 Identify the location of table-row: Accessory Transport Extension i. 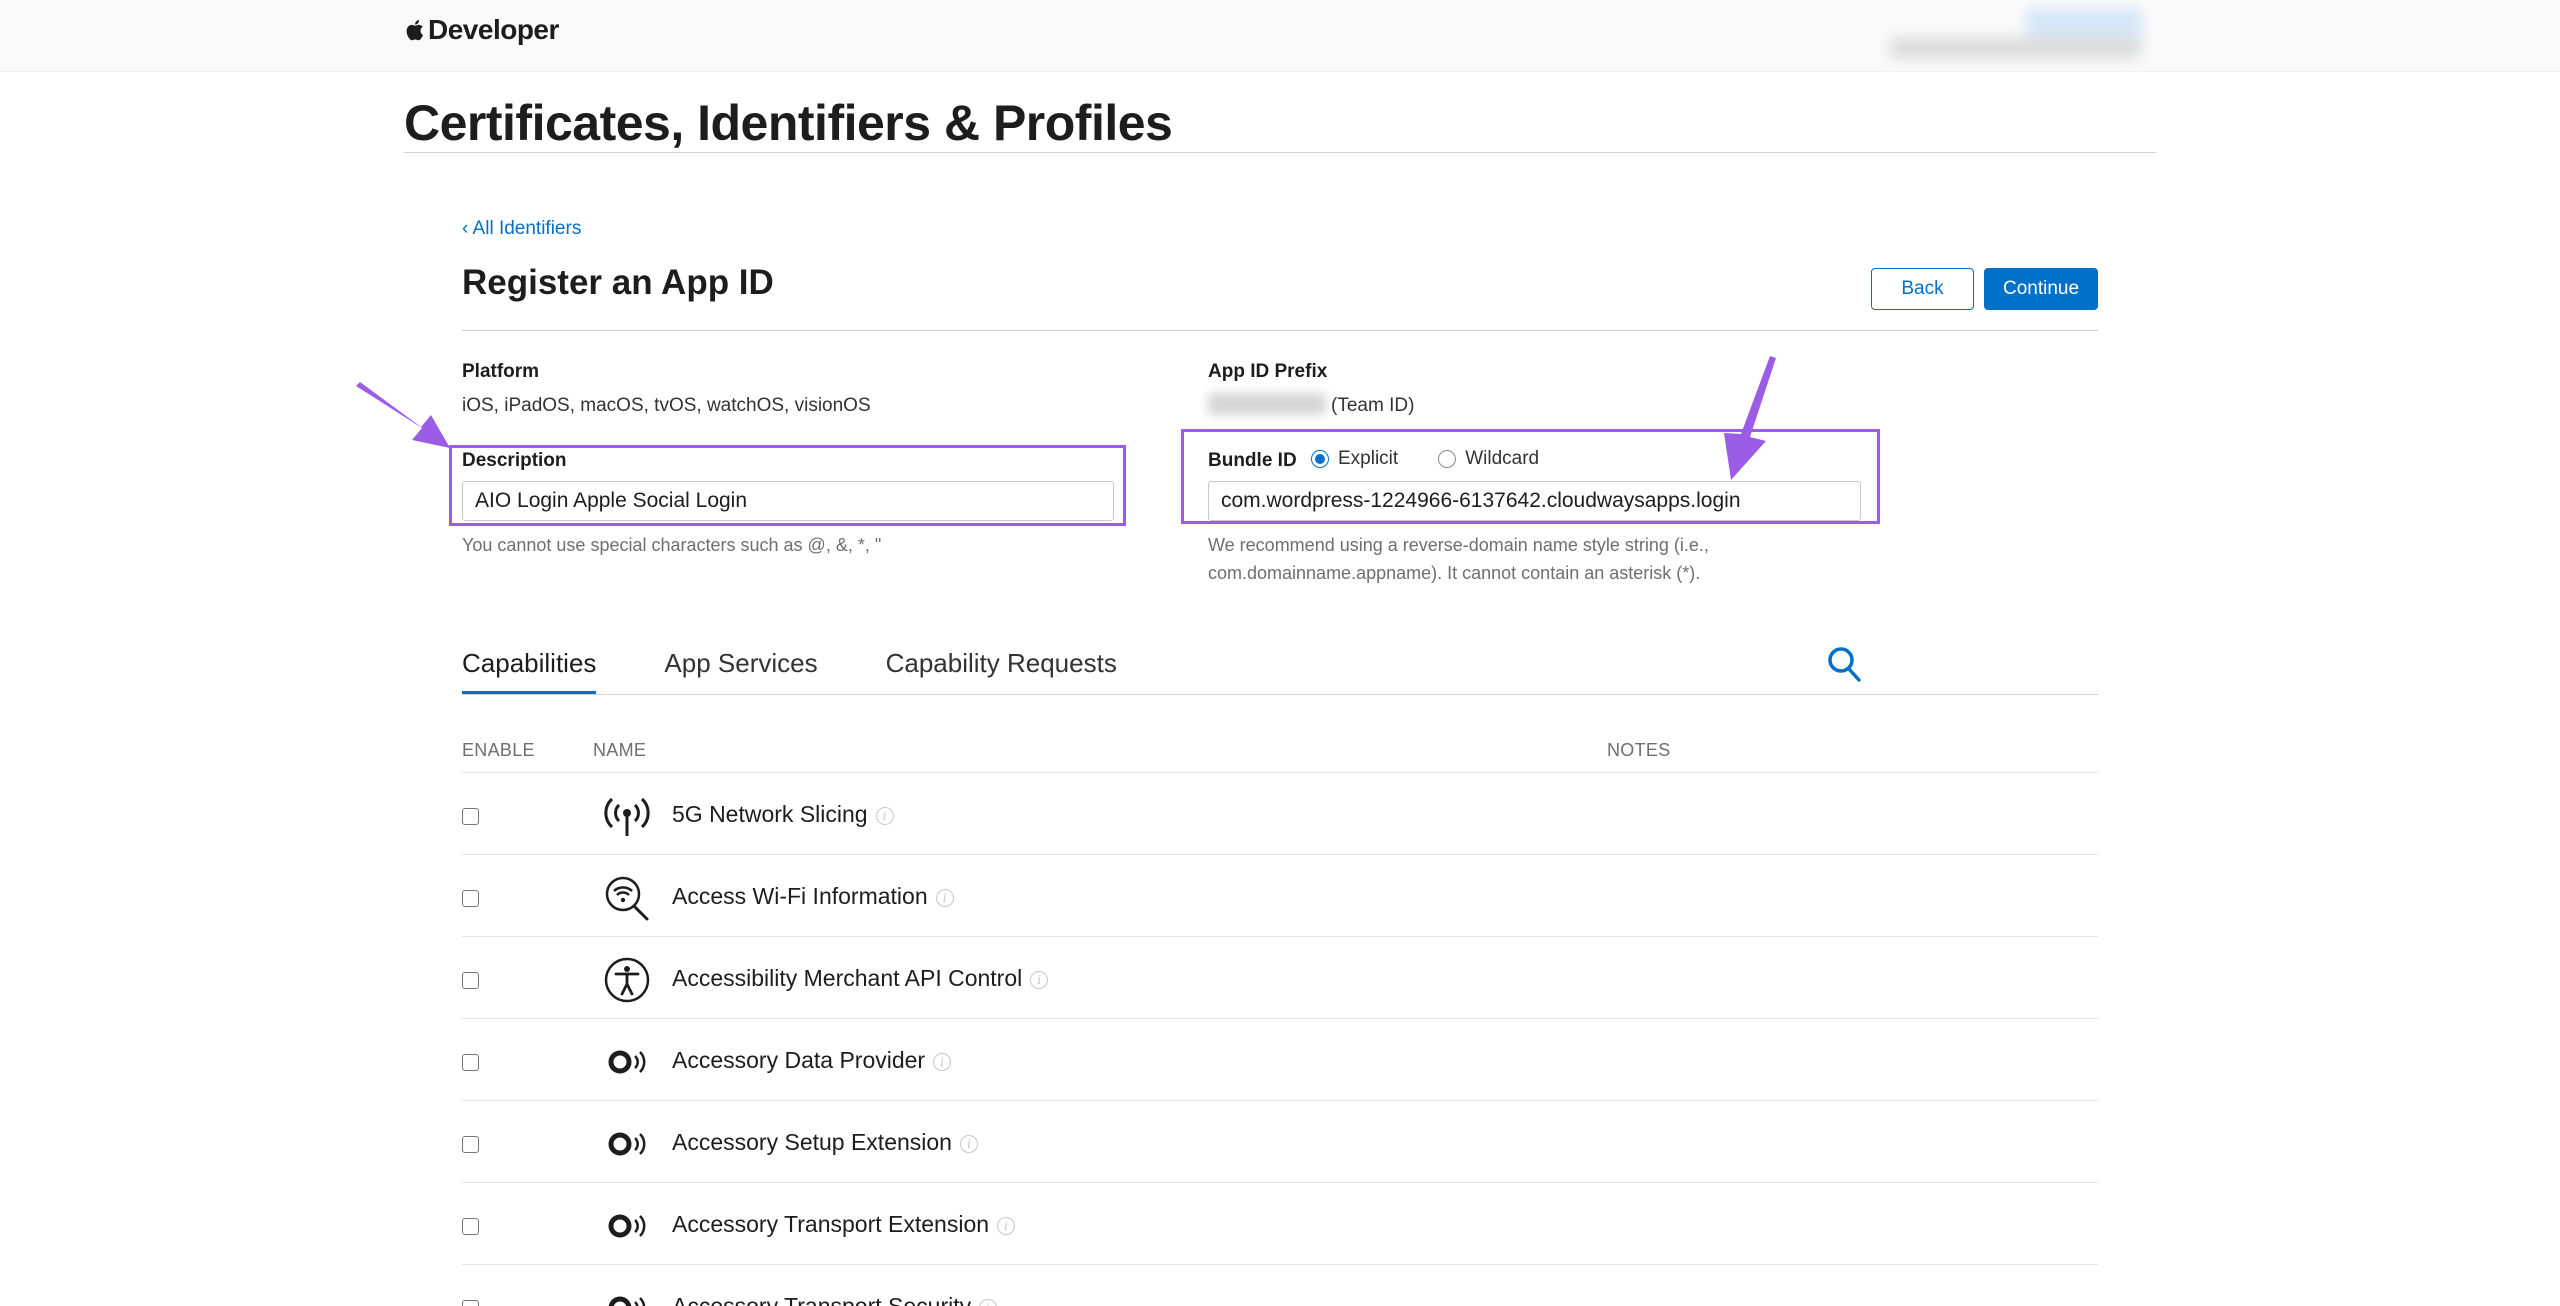
(1280, 1223).